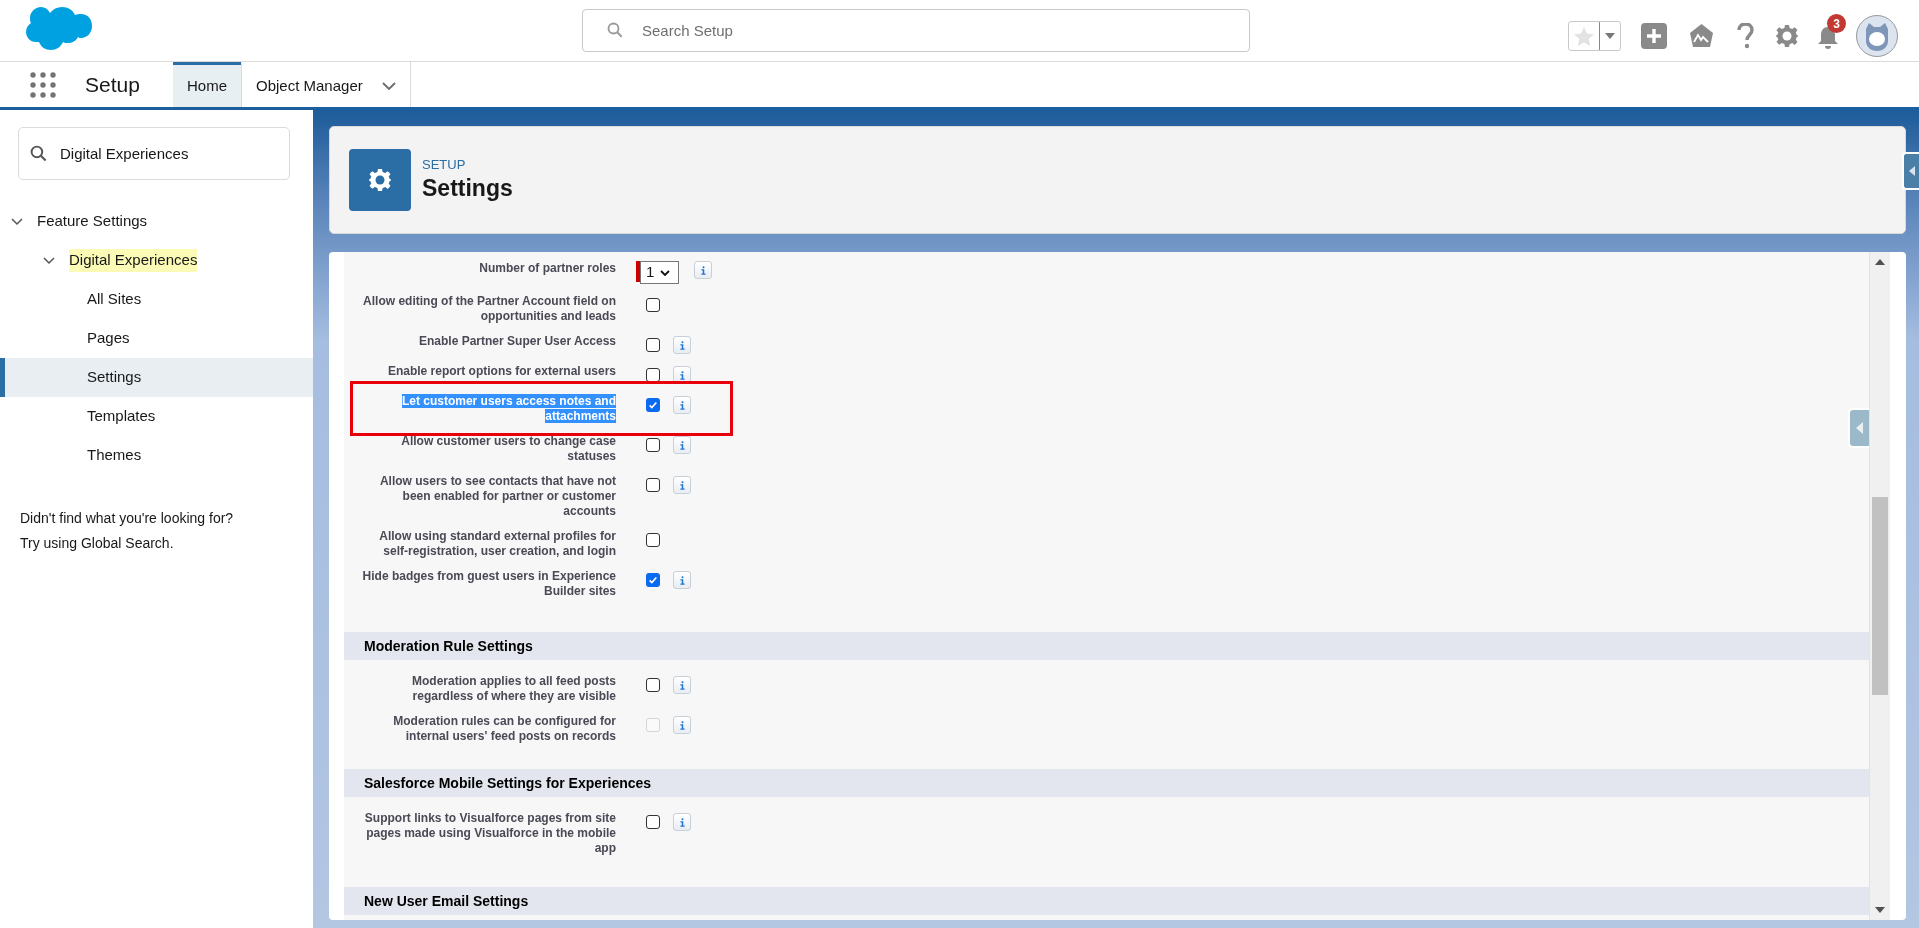  Describe the element at coordinates (207, 84) in the screenshot. I see `nav-tab: Home` at that location.